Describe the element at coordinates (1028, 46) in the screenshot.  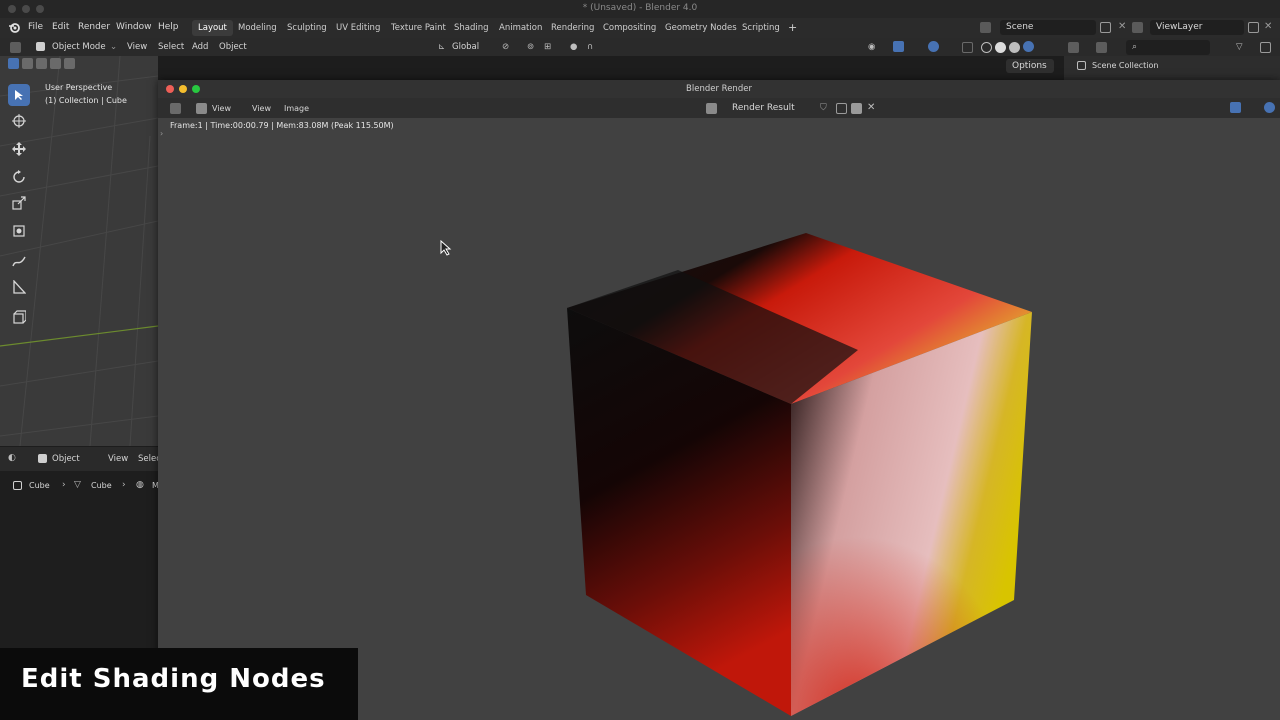
I see `rendered-shading-icon` at that location.